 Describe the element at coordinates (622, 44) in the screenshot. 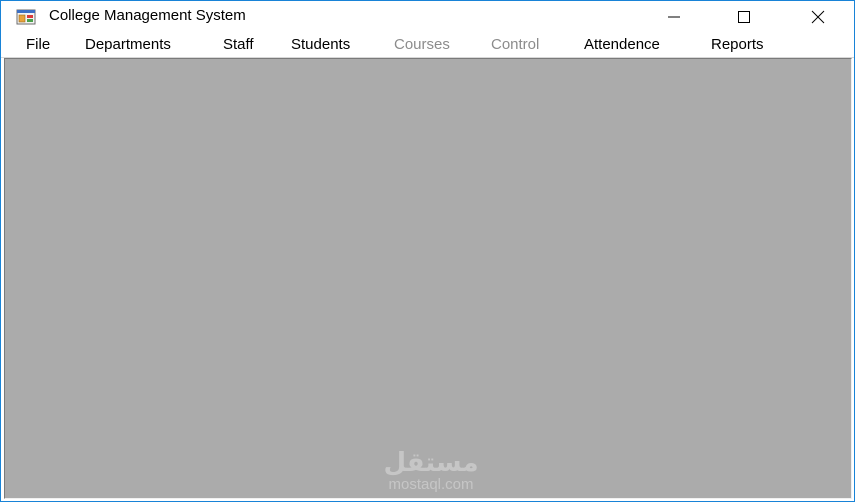

I see `menu-attendence: Attendence` at that location.